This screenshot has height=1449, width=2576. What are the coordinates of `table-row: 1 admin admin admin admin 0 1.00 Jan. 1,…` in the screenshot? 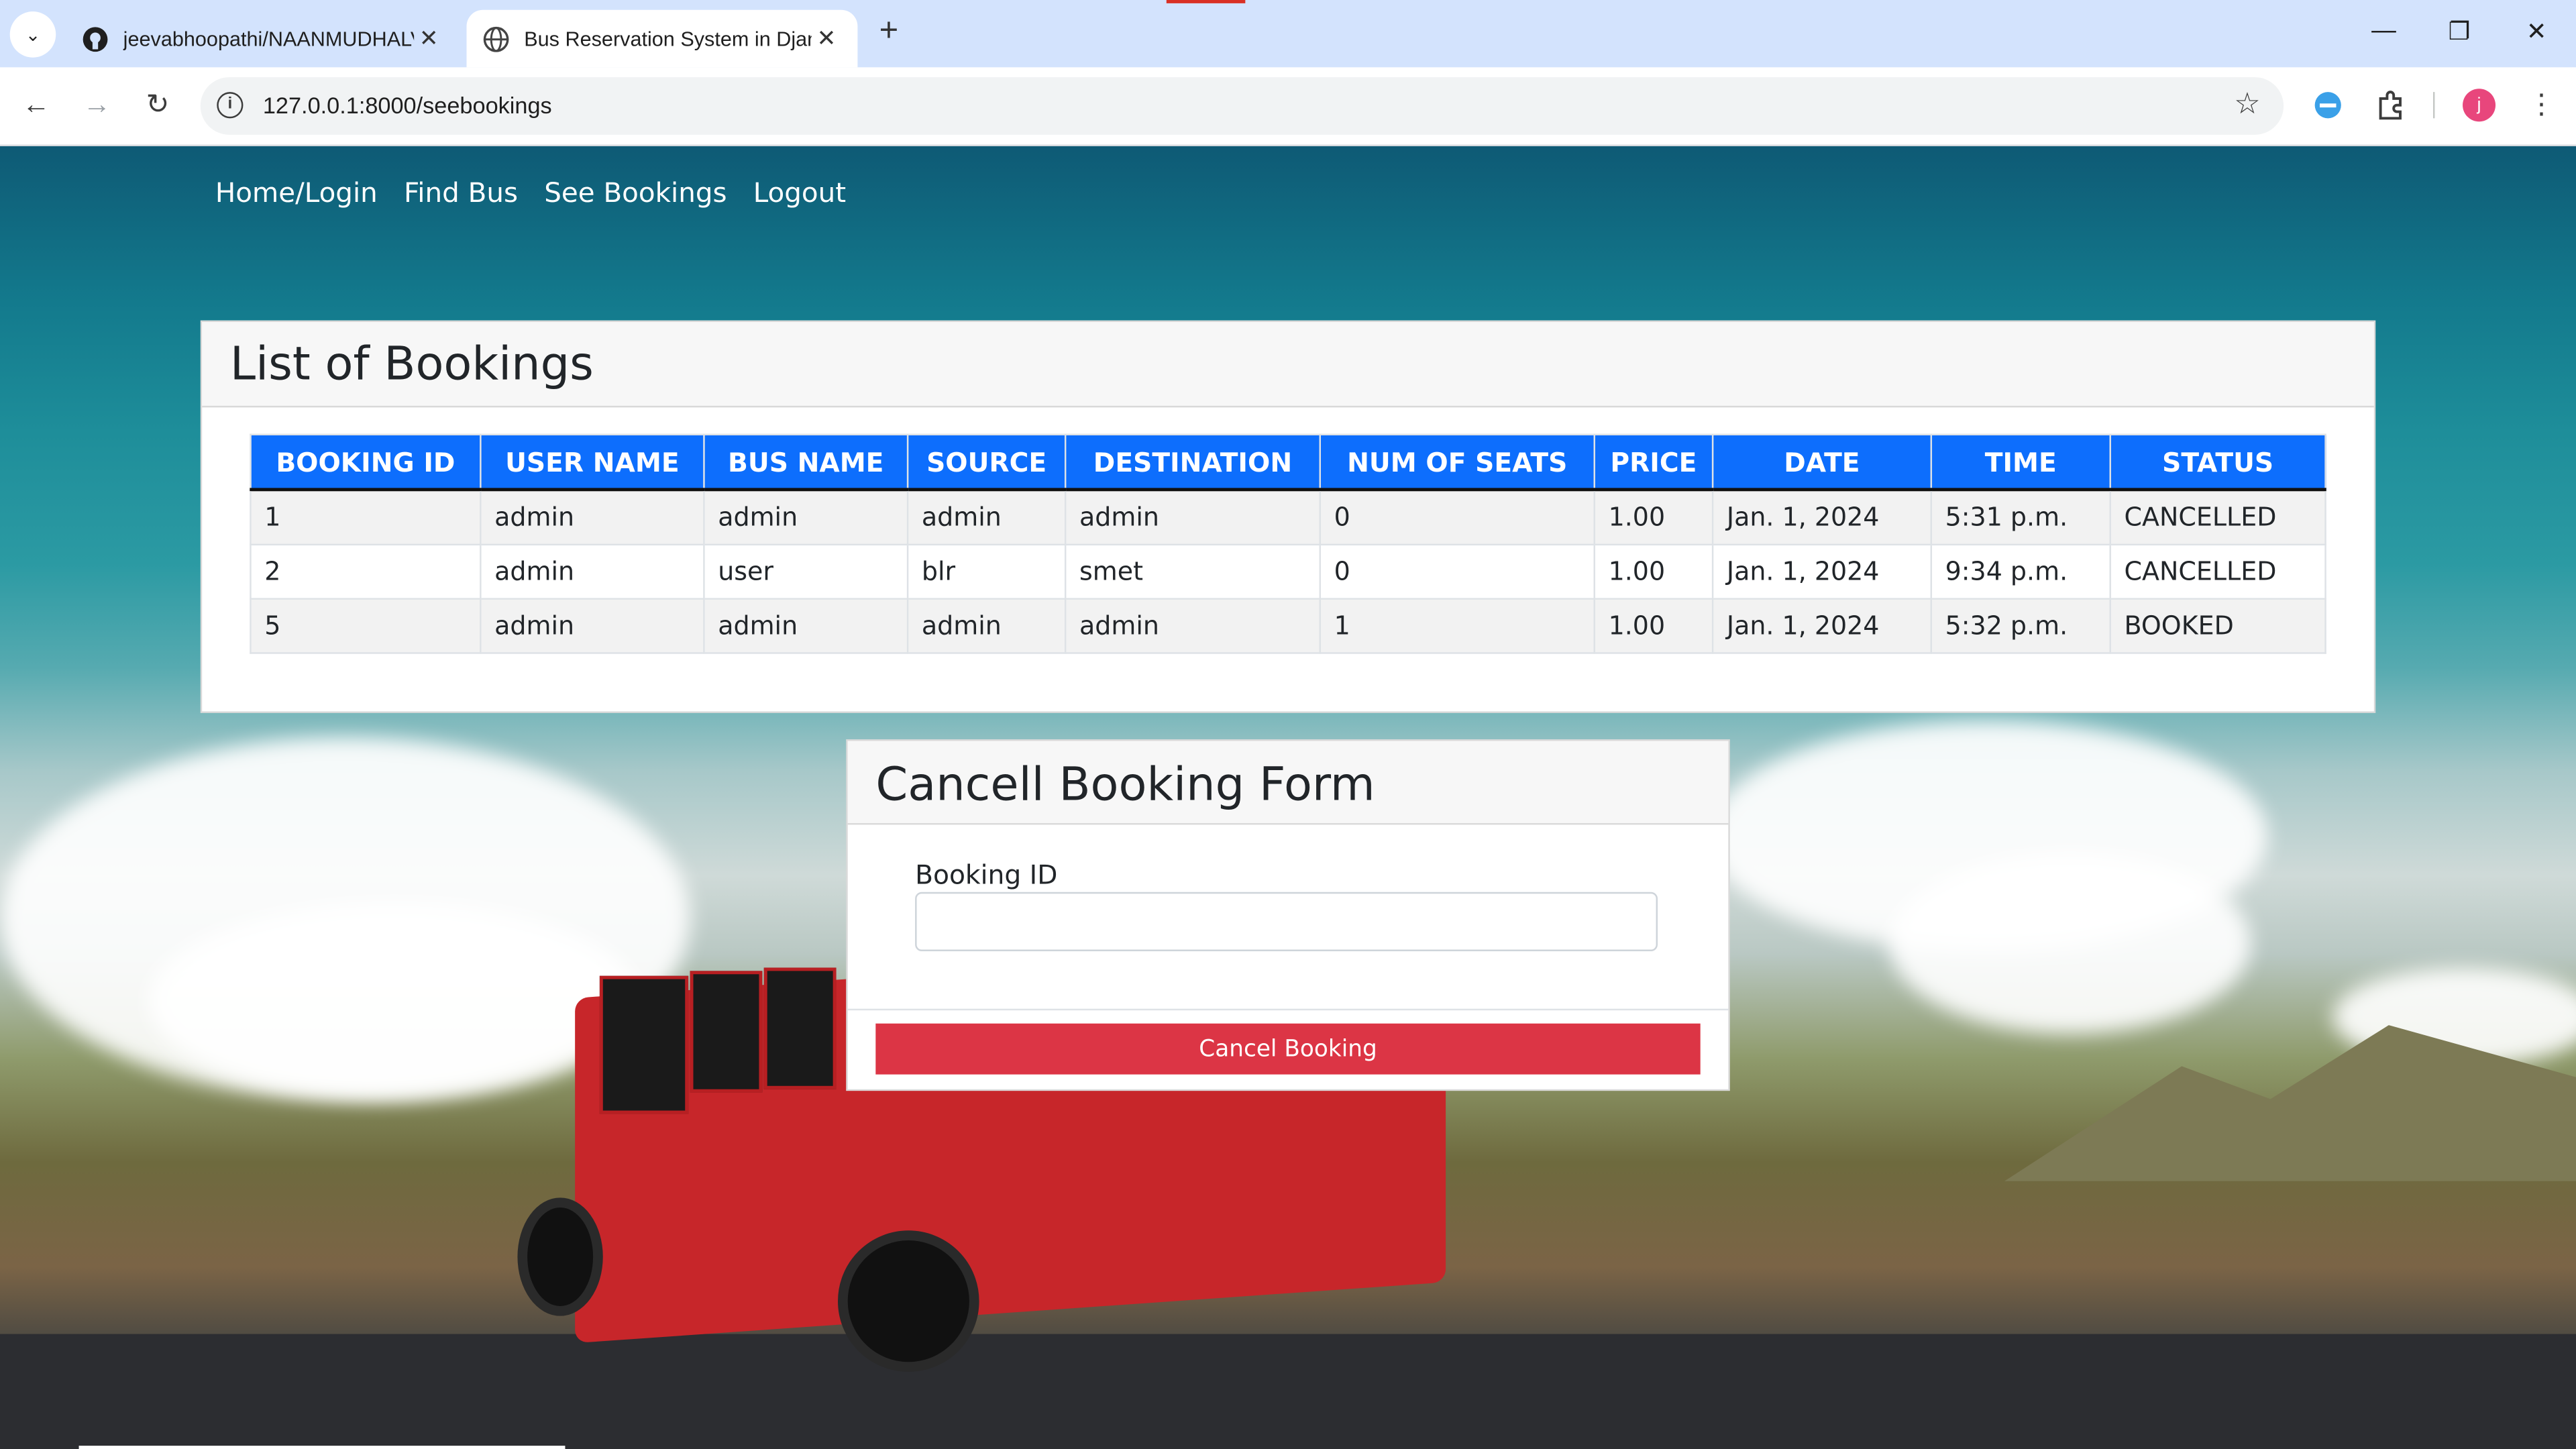 It's located at (1288, 517).